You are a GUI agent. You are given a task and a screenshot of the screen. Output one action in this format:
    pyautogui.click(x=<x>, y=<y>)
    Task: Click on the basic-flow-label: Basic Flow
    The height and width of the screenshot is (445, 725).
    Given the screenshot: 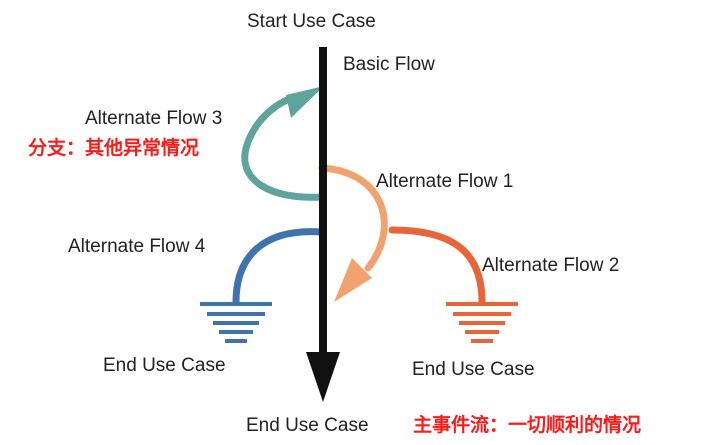 What is the action you would take?
    pyautogui.click(x=389, y=64)
    